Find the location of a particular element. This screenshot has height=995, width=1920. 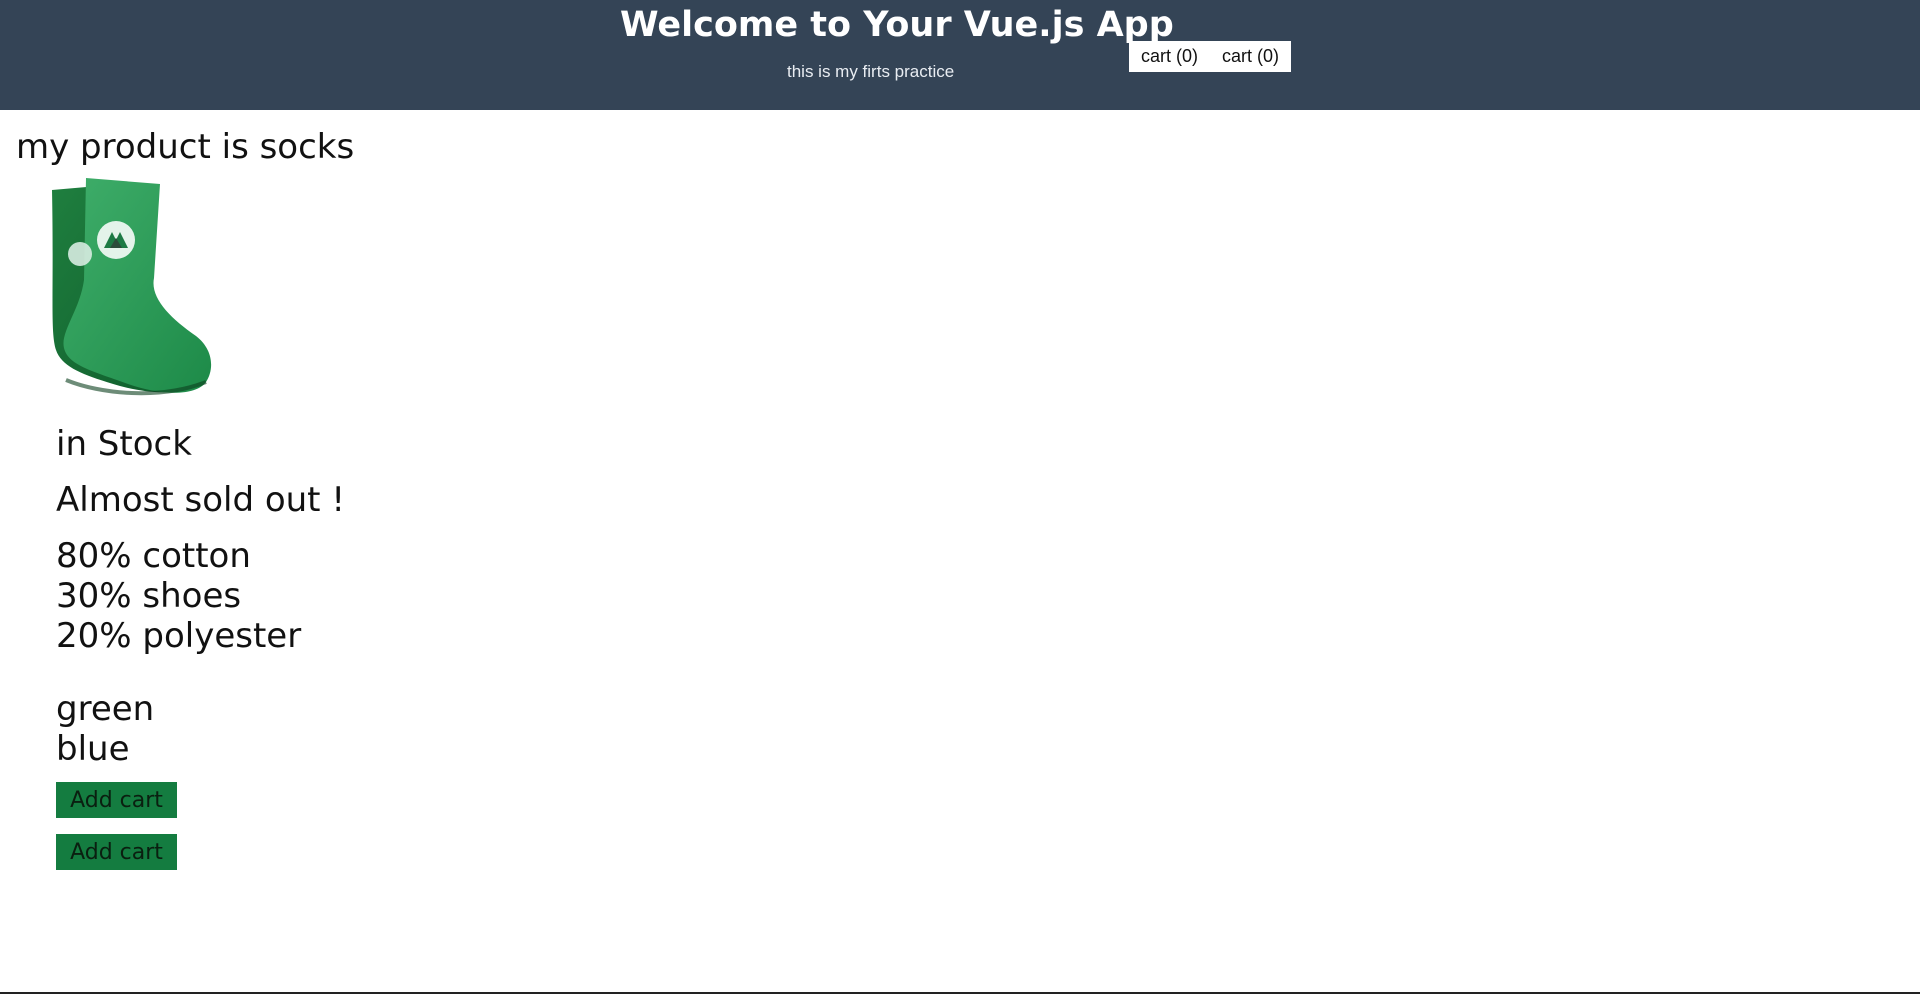

stock-status: in Stock is located at coordinates (124, 444).